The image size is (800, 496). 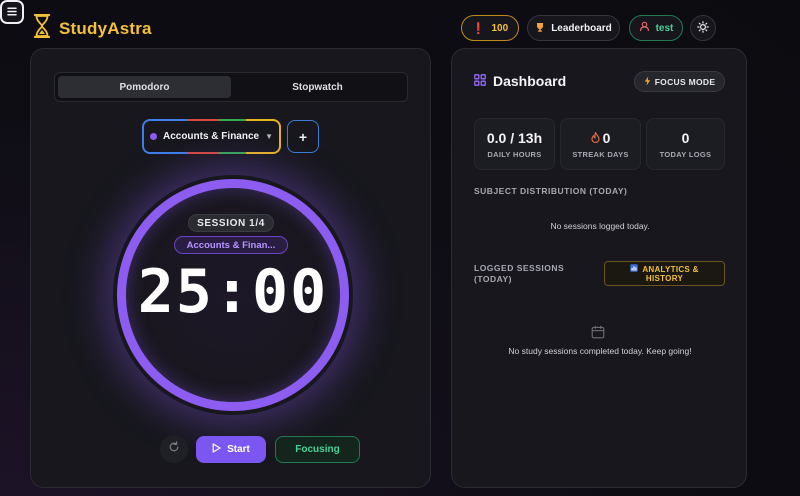 I want to click on stat-label: TODAY LOGS, so click(x=685, y=154).